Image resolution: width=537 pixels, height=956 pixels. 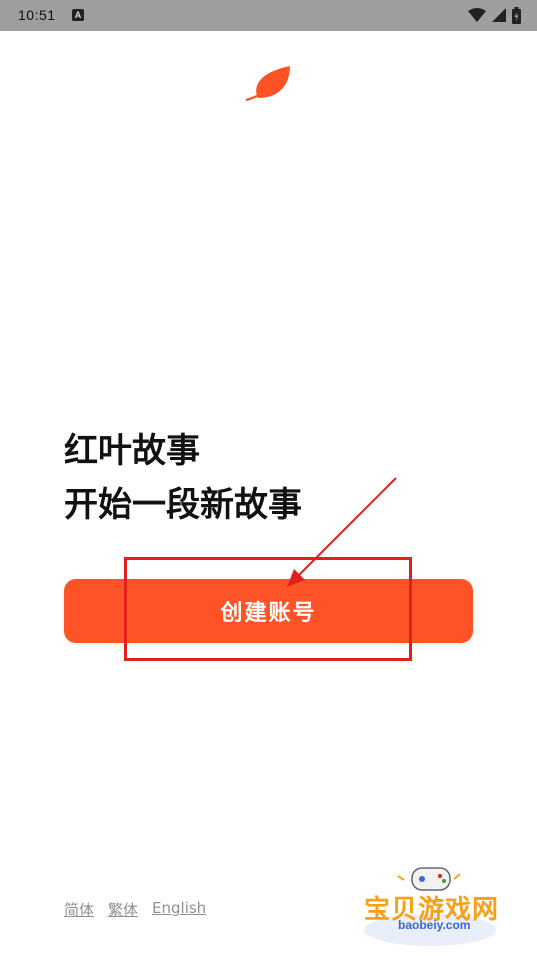 I want to click on system-icons, so click(x=494, y=15).